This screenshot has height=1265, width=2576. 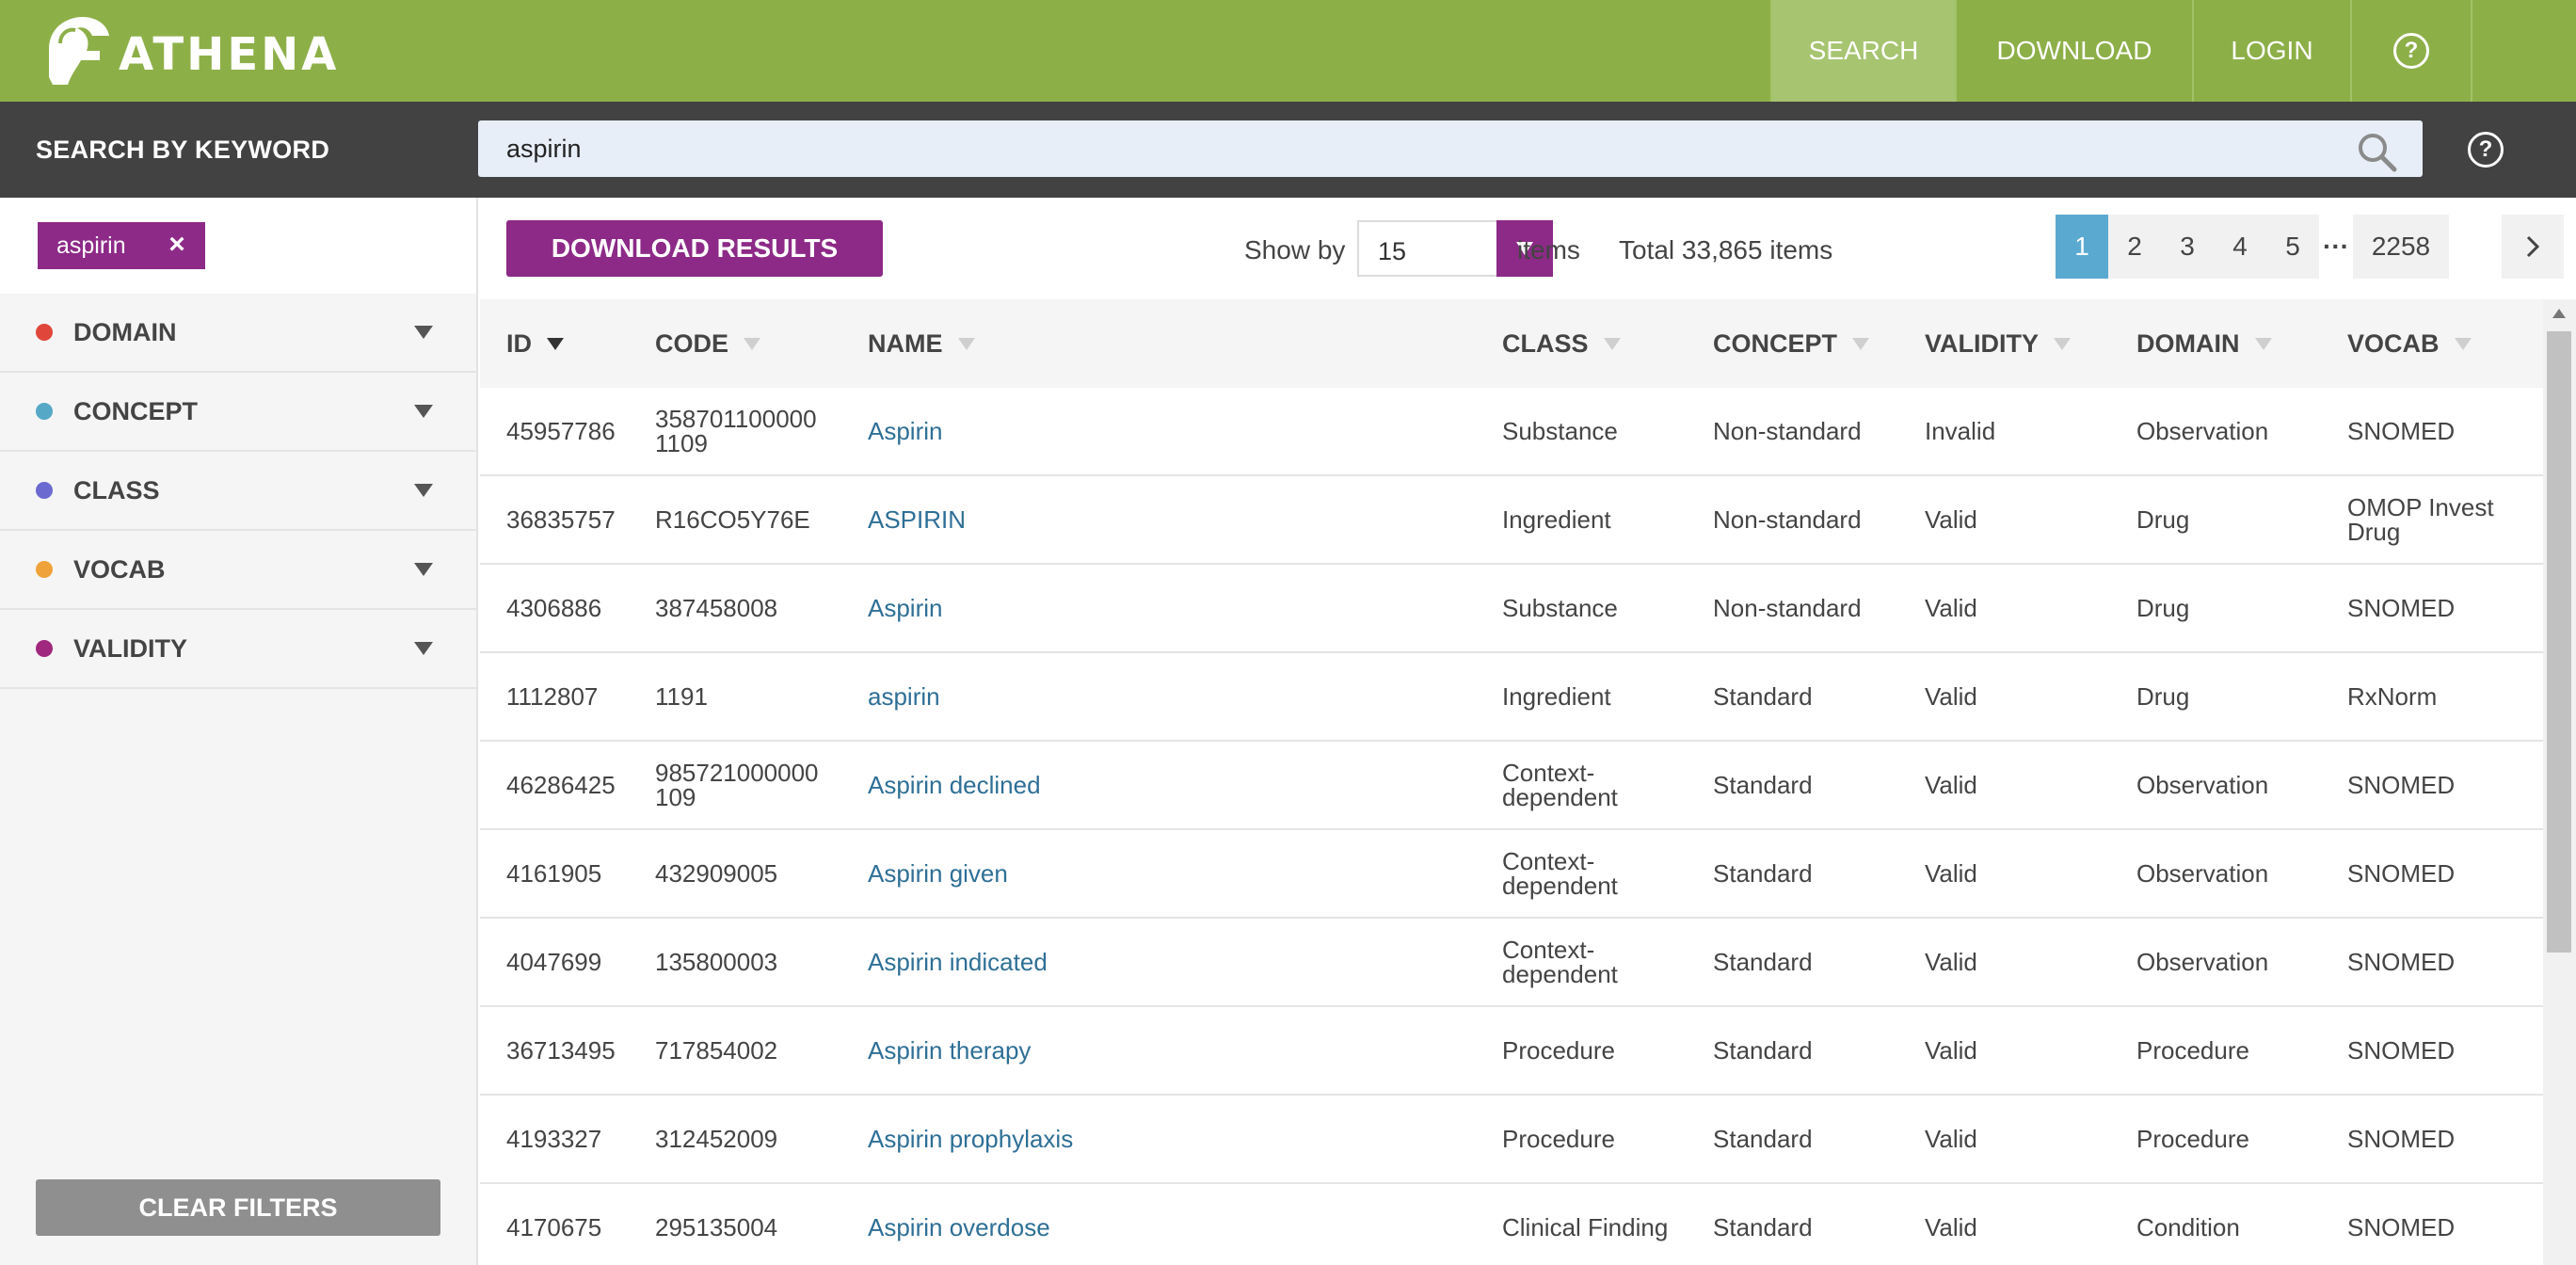 I want to click on app-logo: ATHENA, so click(x=189, y=51).